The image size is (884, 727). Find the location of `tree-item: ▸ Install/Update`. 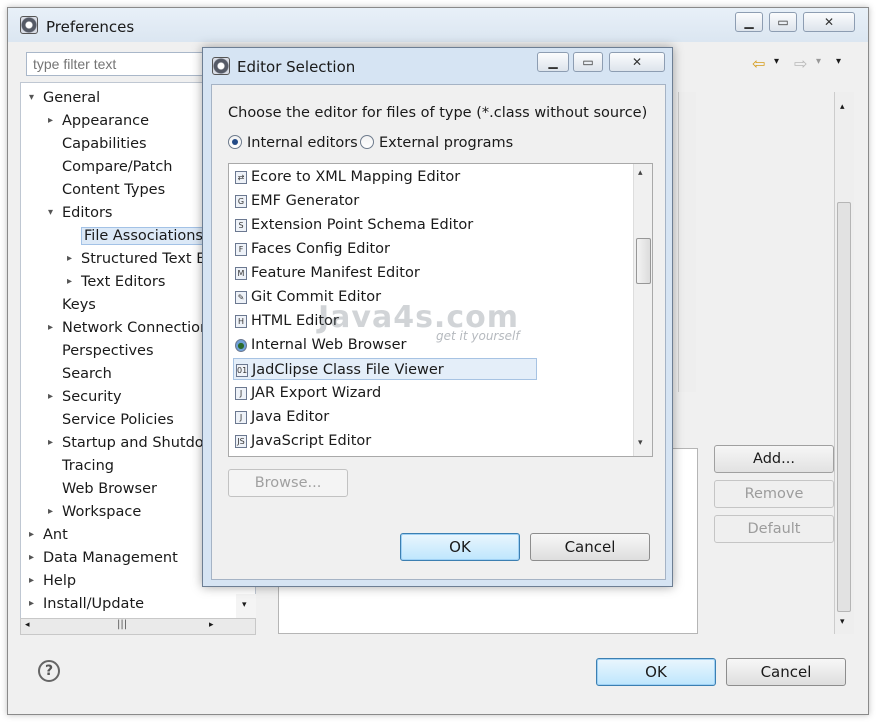

tree-item: ▸ Install/Update is located at coordinates (86, 604).